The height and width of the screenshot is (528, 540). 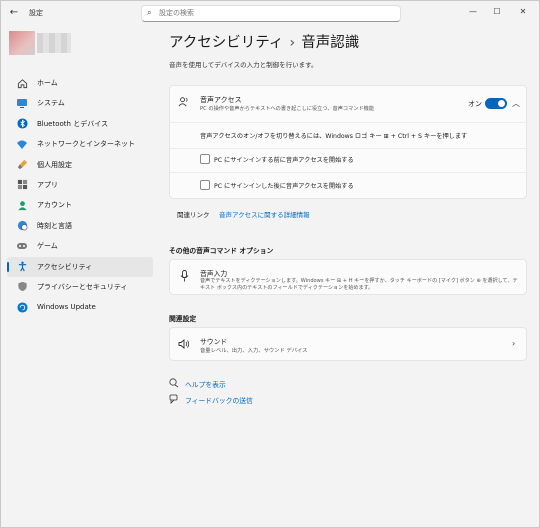 I want to click on sidebar-item-home: ホーム, so click(x=80, y=83).